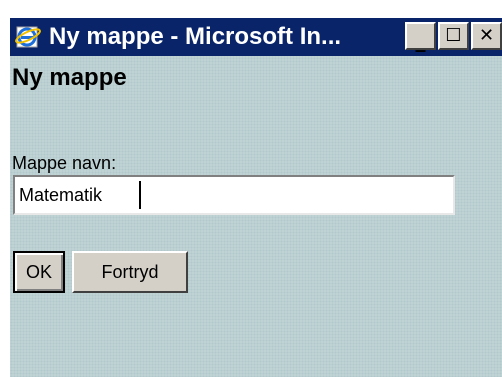  I want to click on maximize-button: ☐, so click(453, 36).